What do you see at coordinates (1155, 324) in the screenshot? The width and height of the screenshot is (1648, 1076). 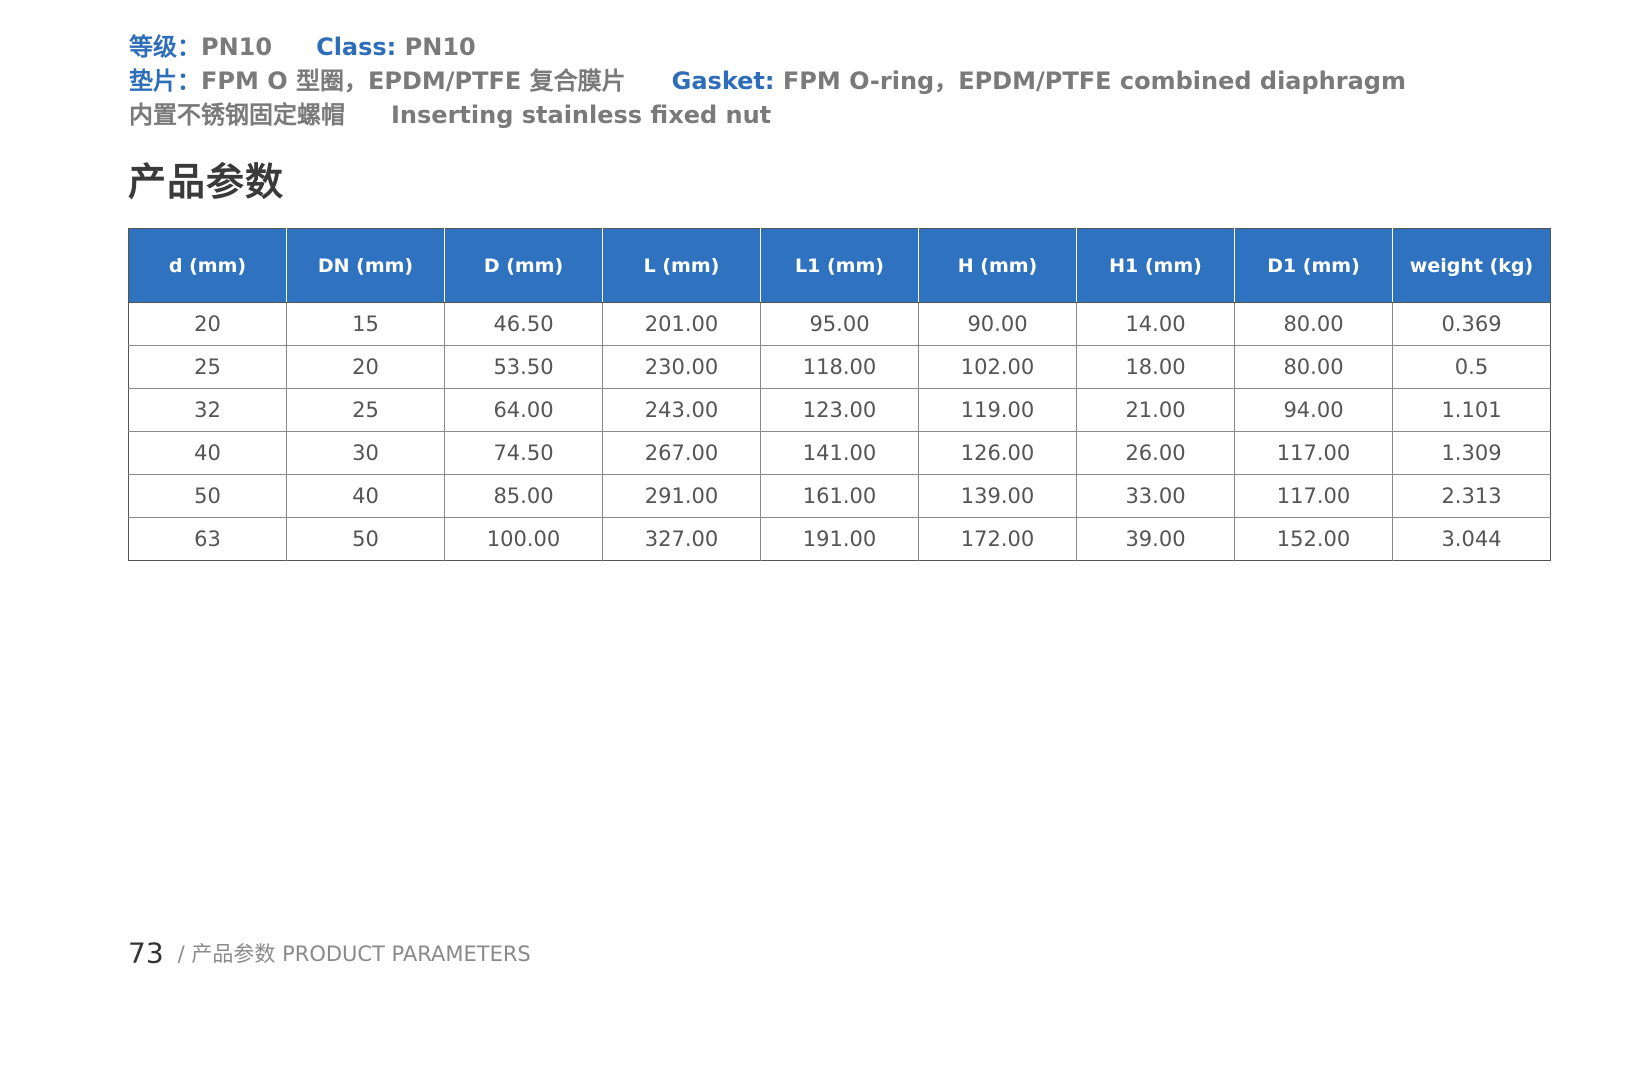 I see `table-cell: 14.00` at bounding box center [1155, 324].